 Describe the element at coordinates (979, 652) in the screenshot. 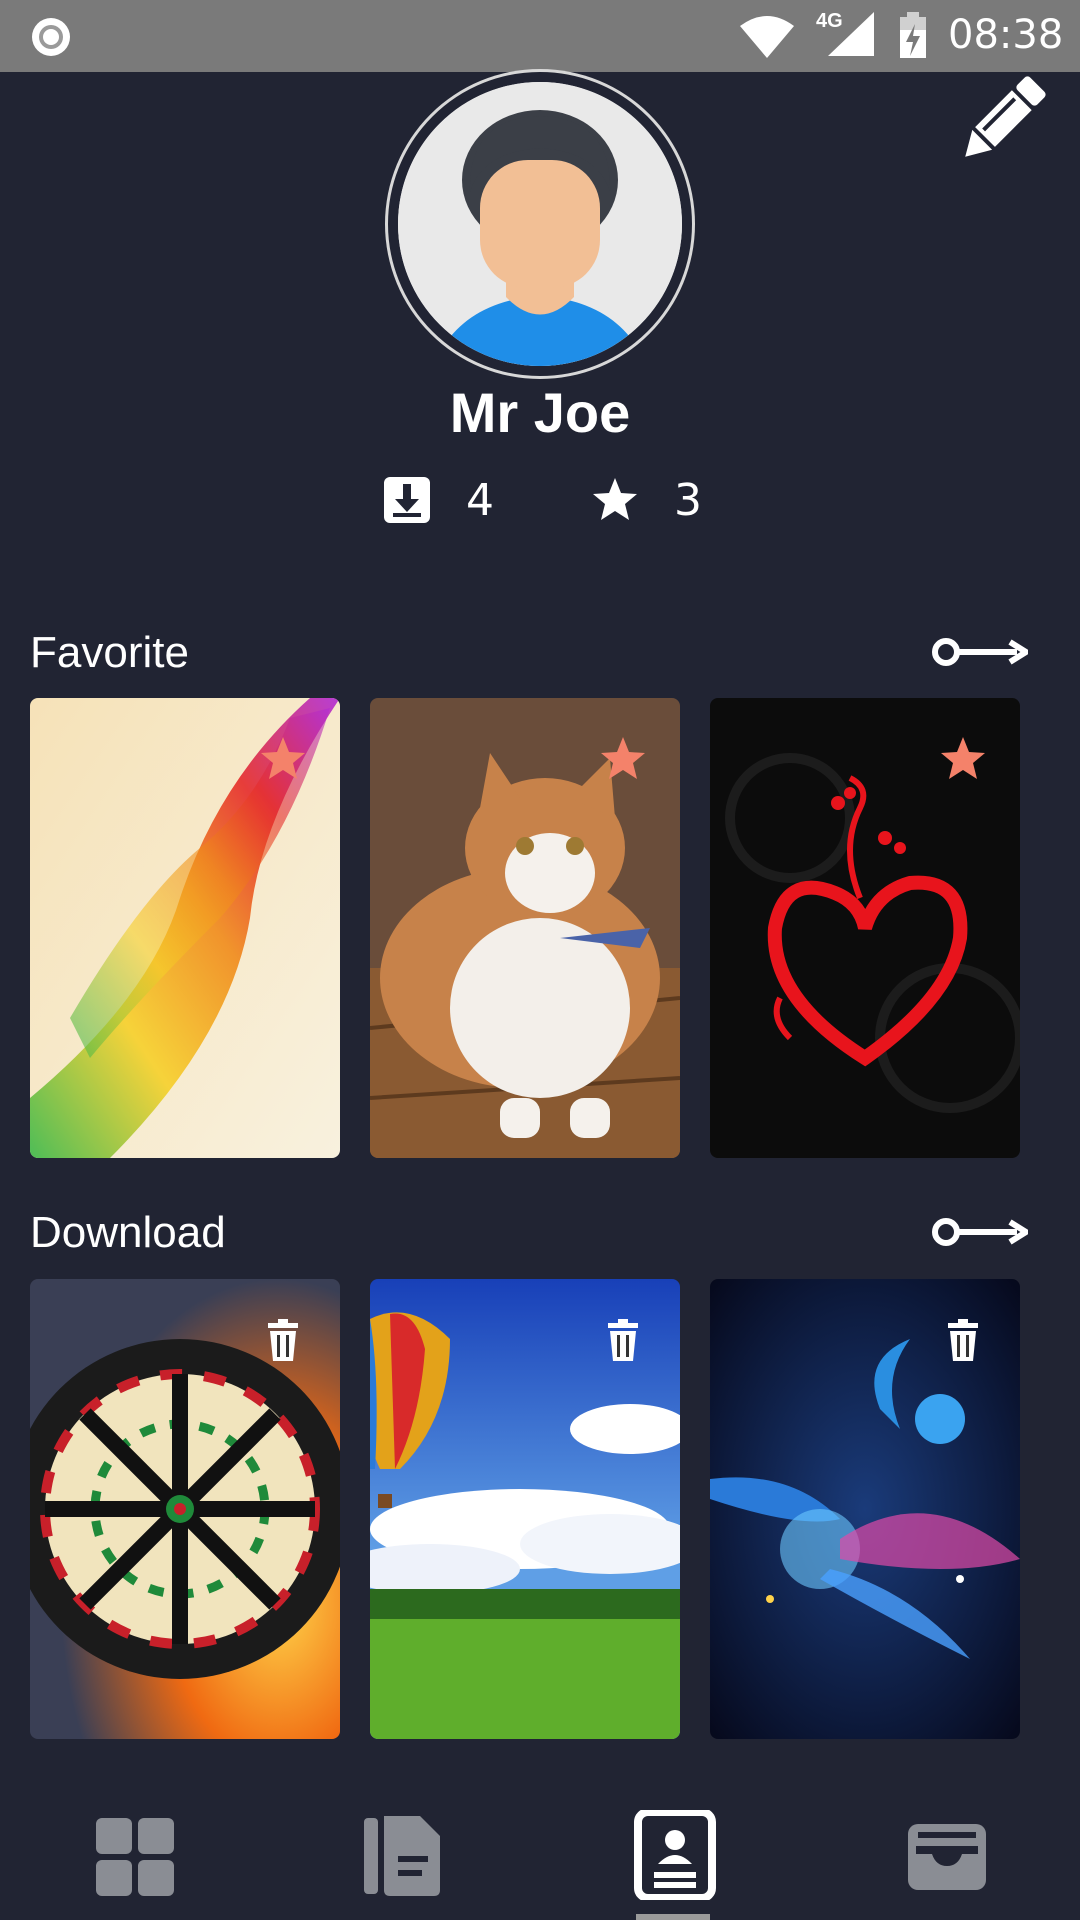

I see `favorite-see-all-arrow-icon` at that location.